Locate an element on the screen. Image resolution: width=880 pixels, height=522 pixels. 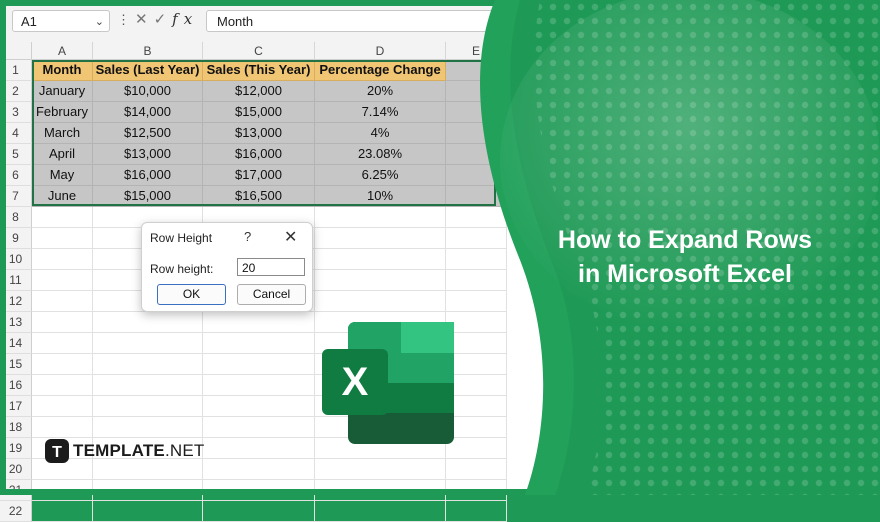
formula-input: Month is located at coordinates (536, 21).